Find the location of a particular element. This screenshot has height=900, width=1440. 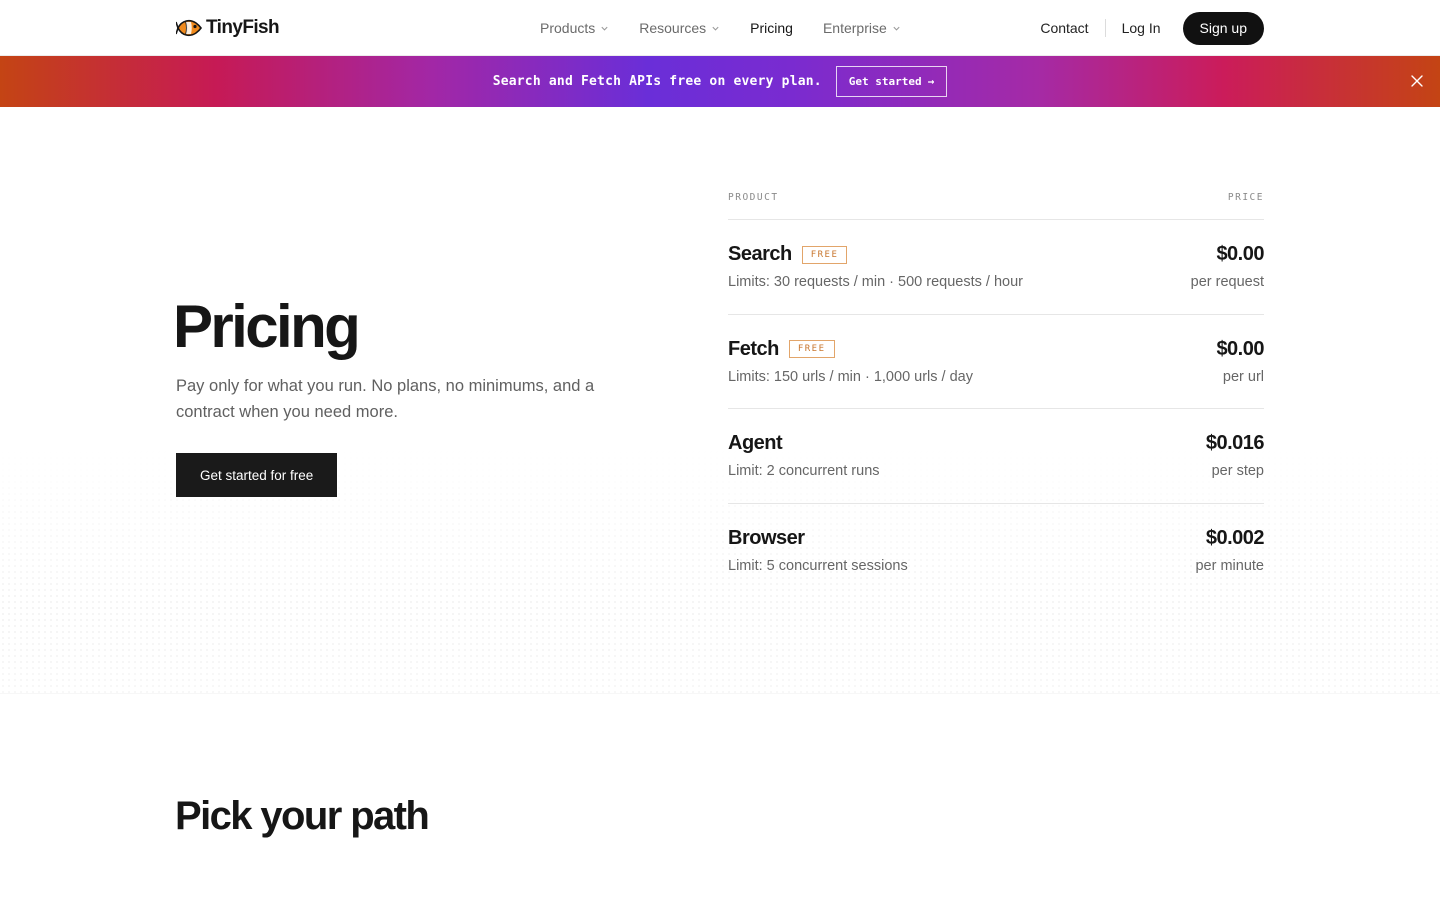

product-name-group: Browser is located at coordinates (766, 538).